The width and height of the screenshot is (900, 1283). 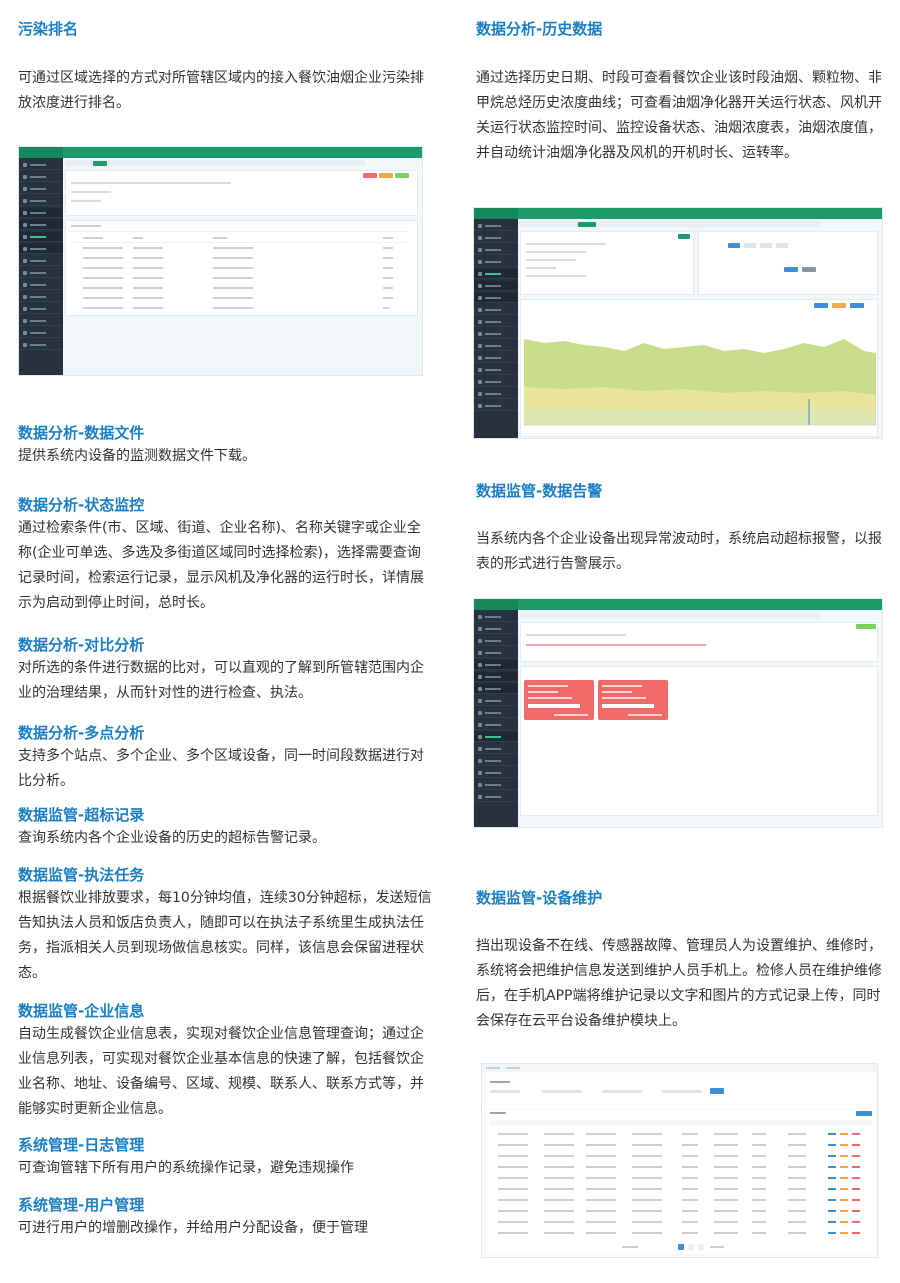 I want to click on enforce-title: 数据监管-执法任务, so click(x=81, y=875).